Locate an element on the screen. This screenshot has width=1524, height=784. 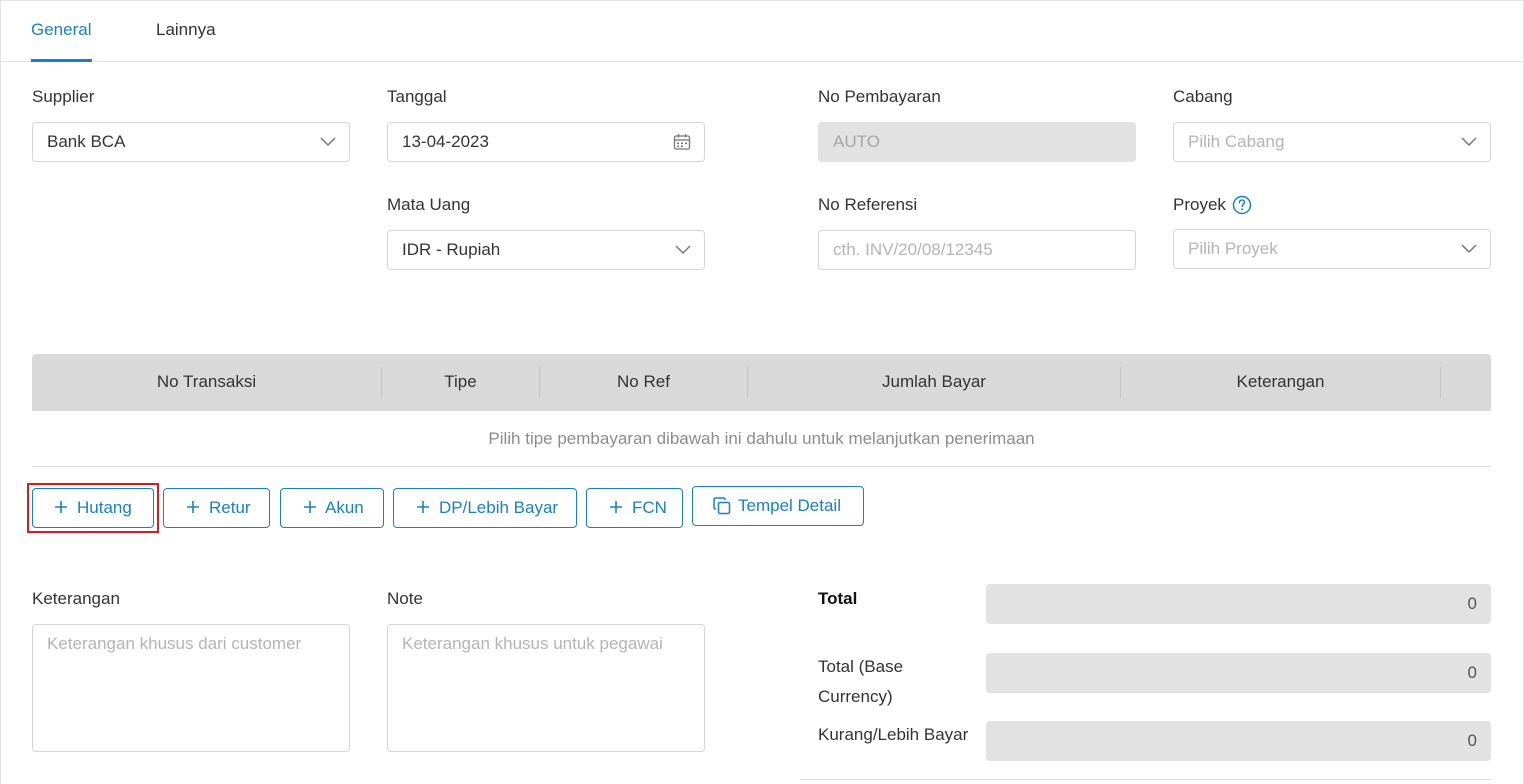
no-referensi-label: No Referensi is located at coordinates (868, 204).